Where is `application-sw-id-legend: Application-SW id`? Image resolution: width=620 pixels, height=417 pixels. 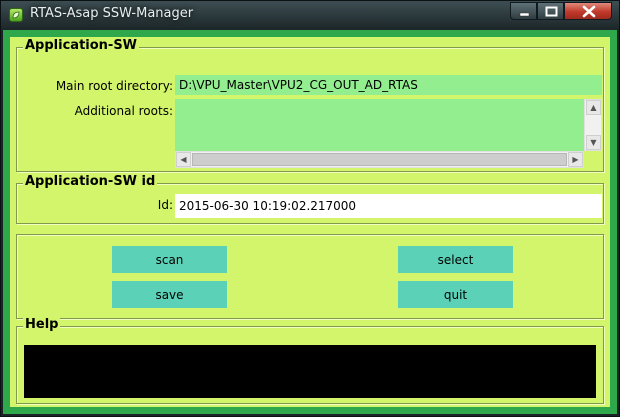
application-sw-id-legend: Application-SW id is located at coordinates (90, 181).